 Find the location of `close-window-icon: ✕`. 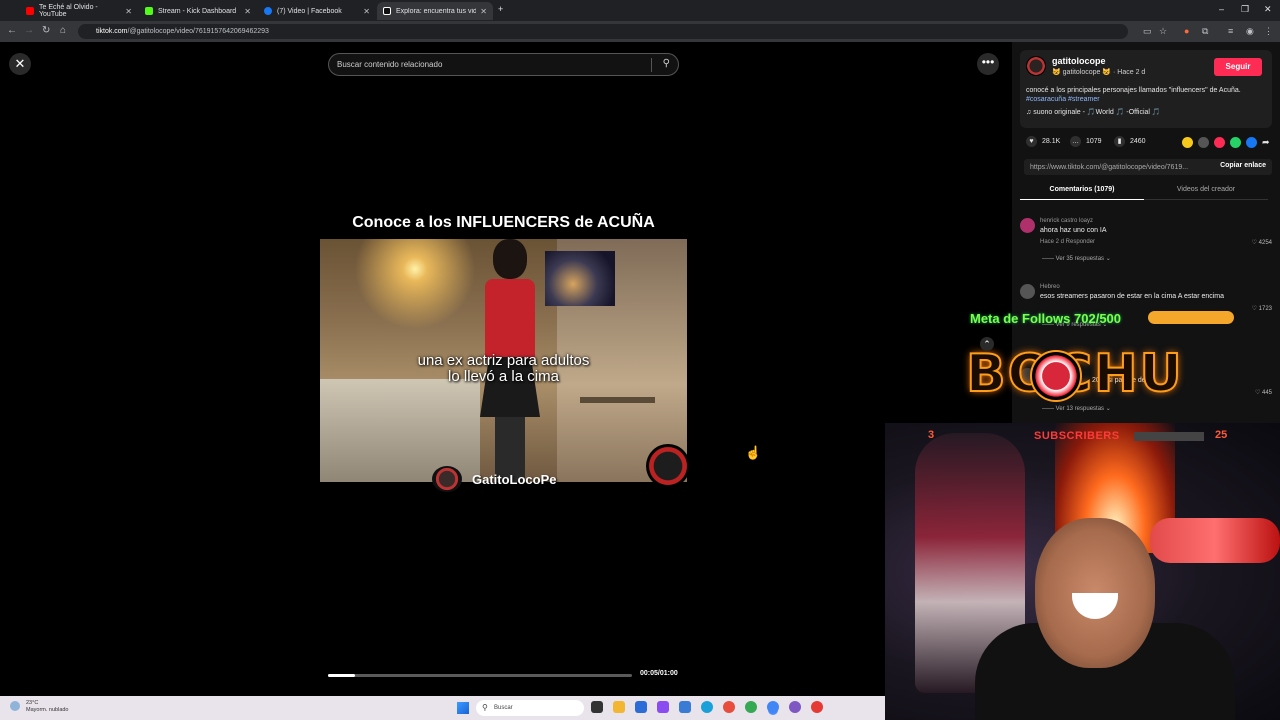

close-window-icon: ✕ is located at coordinates (1268, 9).